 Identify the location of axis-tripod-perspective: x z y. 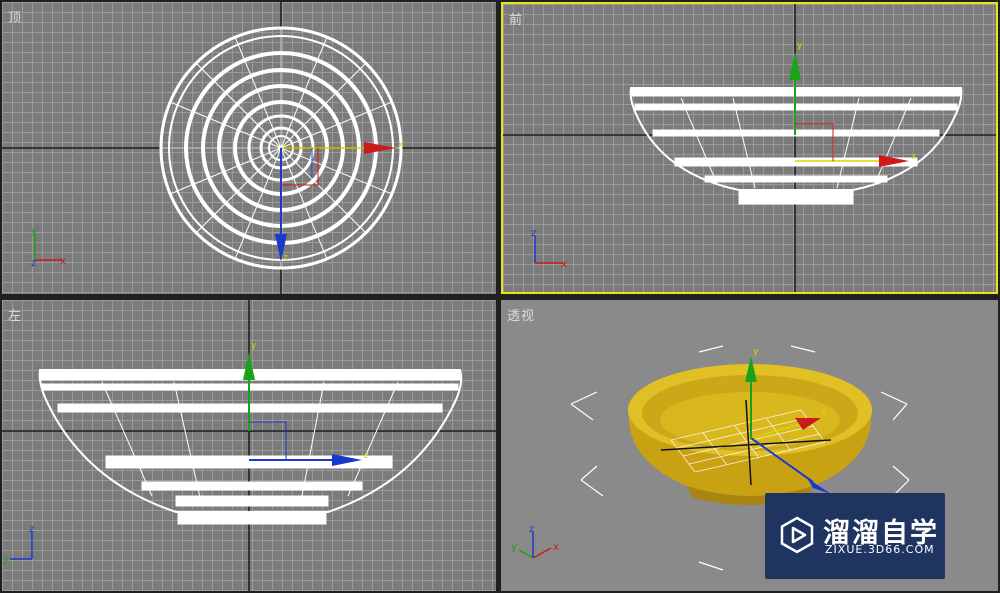
(535, 541).